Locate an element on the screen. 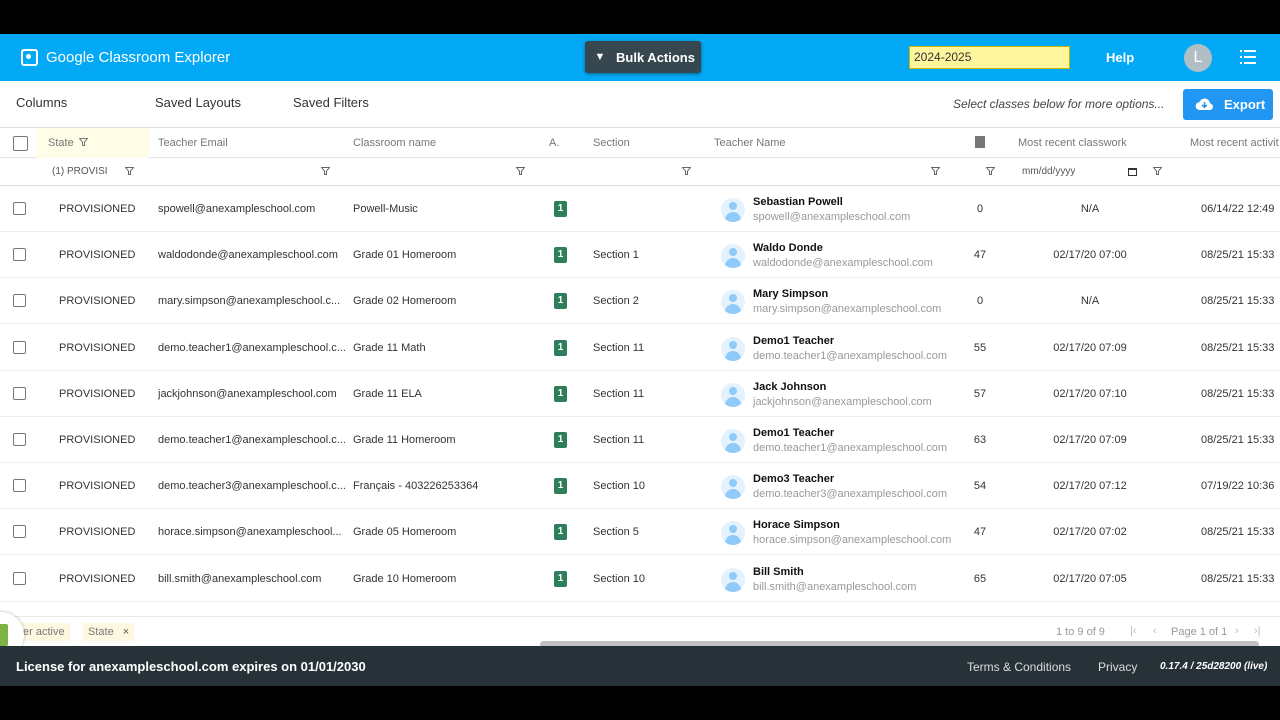 The width and height of the screenshot is (1280, 720). col-header-teacher-name: Teacher Name is located at coordinates (750, 143).